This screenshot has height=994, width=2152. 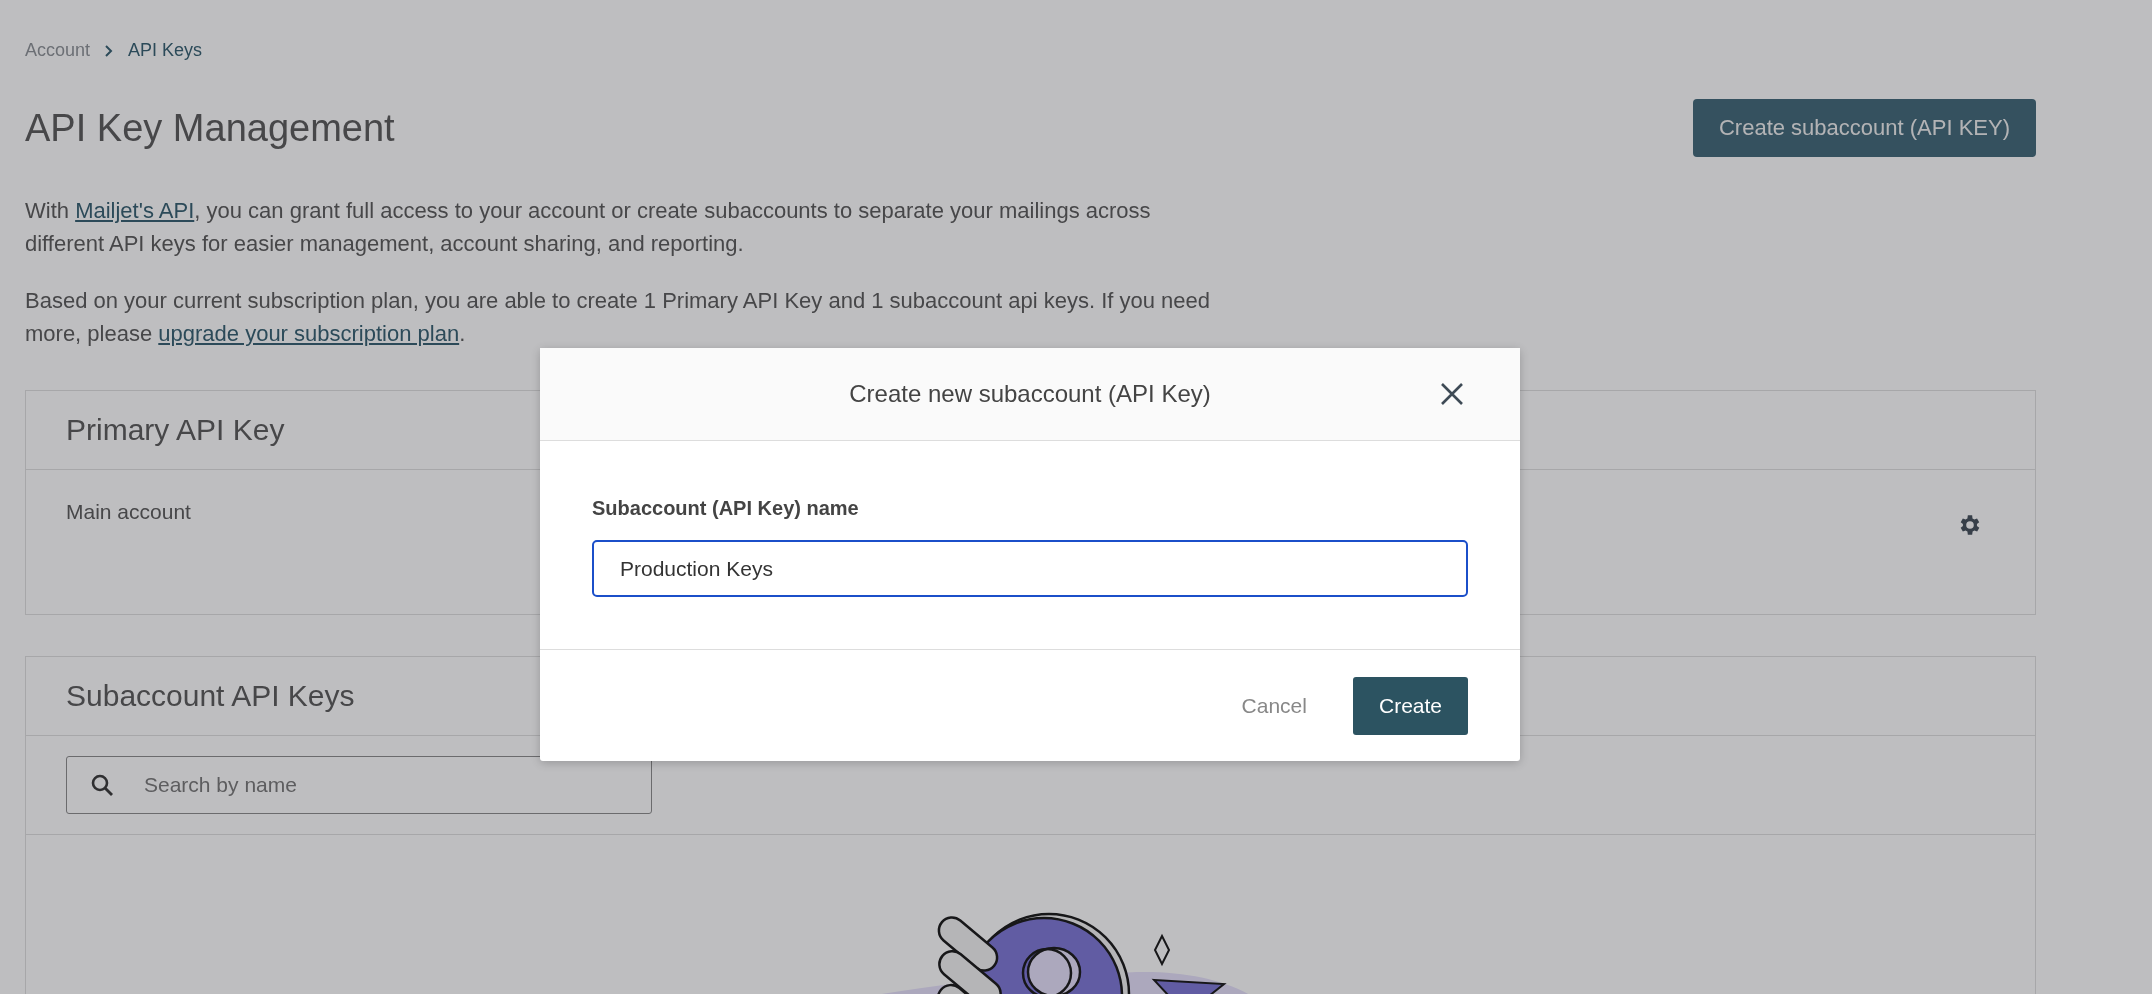 I want to click on dialog-title: Create new subaccount (API Key), so click(x=1030, y=394).